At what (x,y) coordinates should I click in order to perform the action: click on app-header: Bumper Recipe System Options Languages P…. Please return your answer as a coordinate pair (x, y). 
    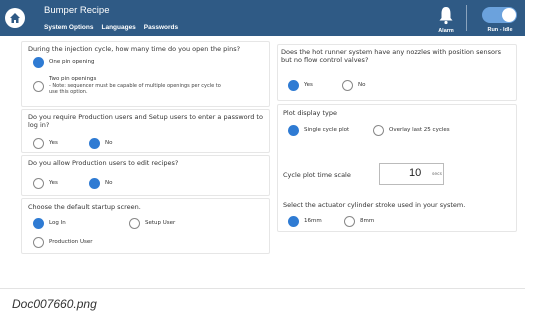
    Looking at the image, I should click on (262, 18).